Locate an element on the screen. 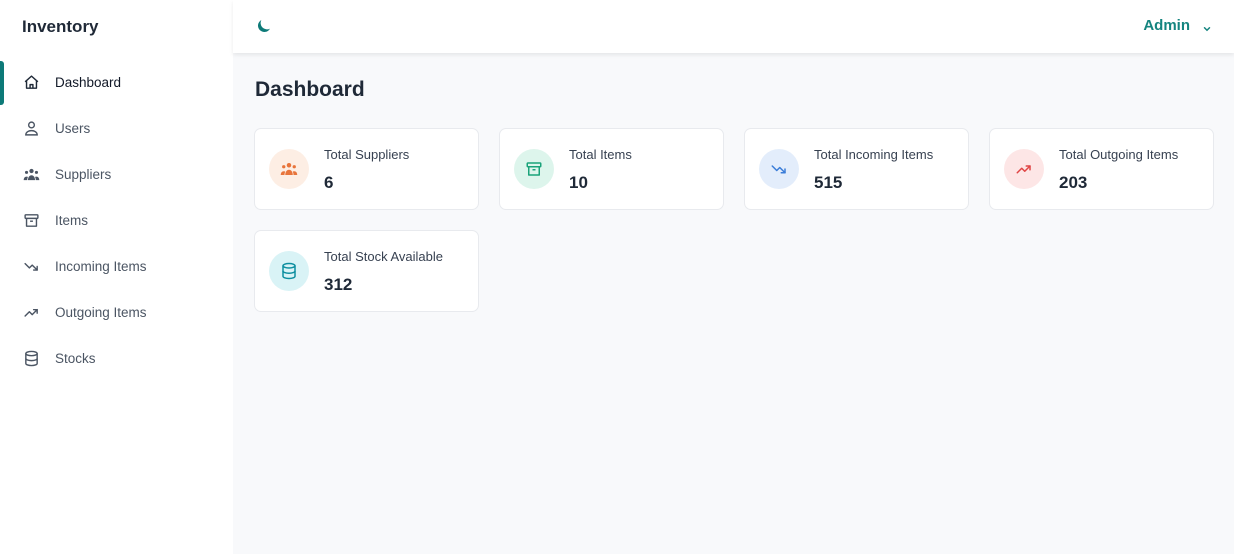 The height and width of the screenshot is (554, 1234). sidebar-item-label: Outgoing Items is located at coordinates (101, 312).